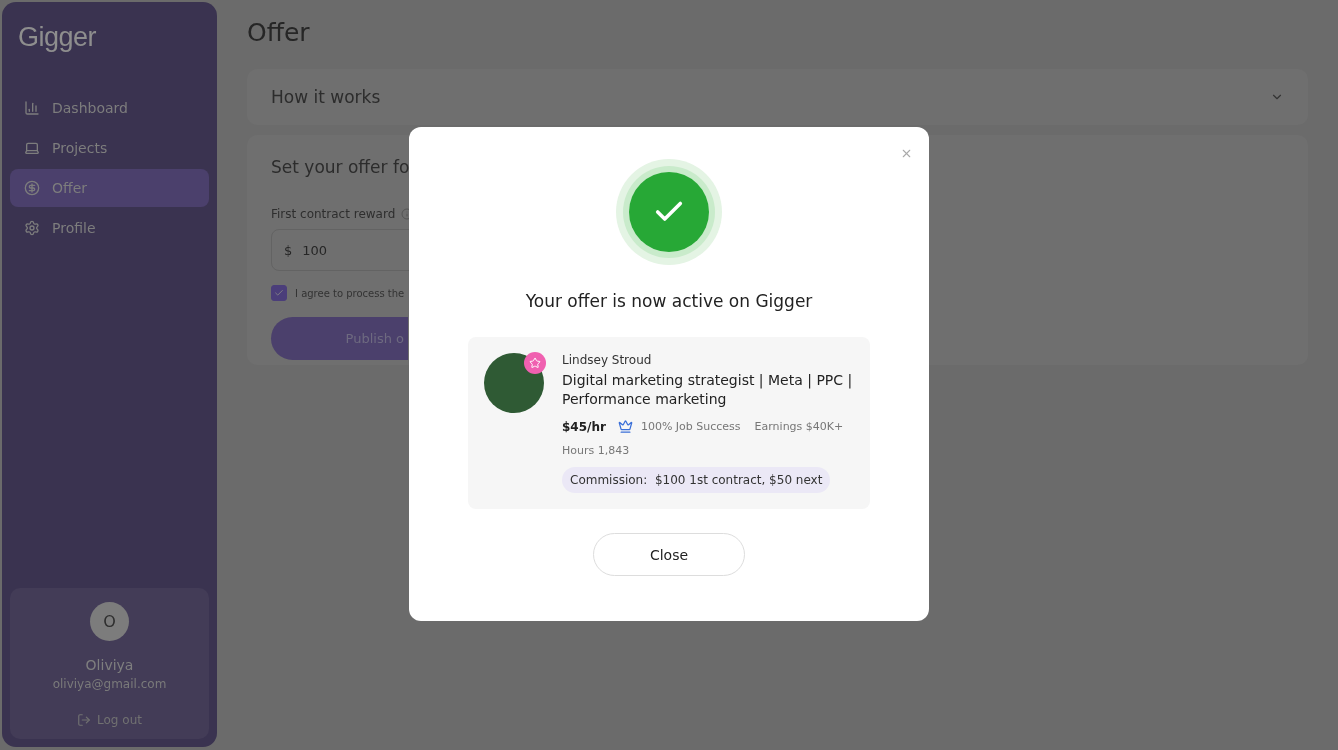 The width and height of the screenshot is (1338, 750). What do you see at coordinates (596, 450) in the screenshot?
I see `hours: Hours 1,843` at bounding box center [596, 450].